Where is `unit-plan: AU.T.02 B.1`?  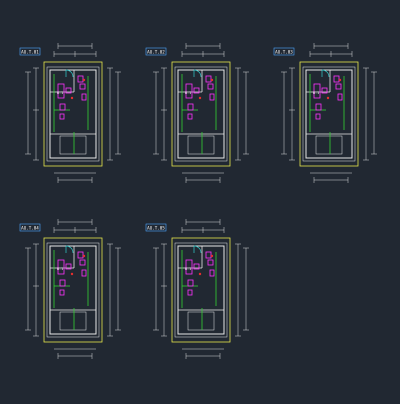 unit-plan: AU.T.02 B.1 is located at coordinates (197, 113).